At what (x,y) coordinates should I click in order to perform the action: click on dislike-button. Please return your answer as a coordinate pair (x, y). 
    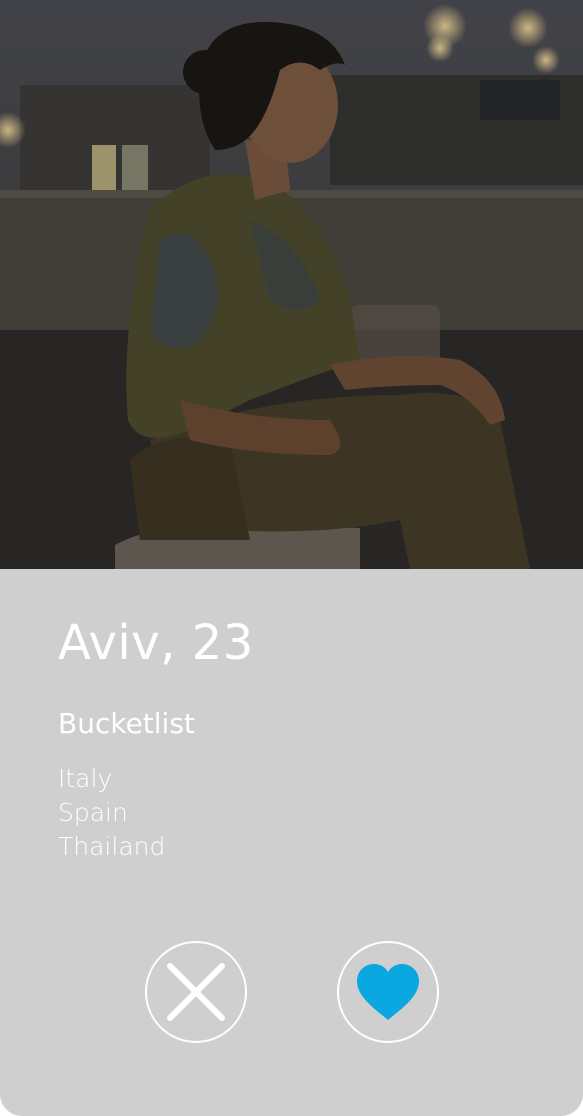
    Looking at the image, I should click on (196, 992).